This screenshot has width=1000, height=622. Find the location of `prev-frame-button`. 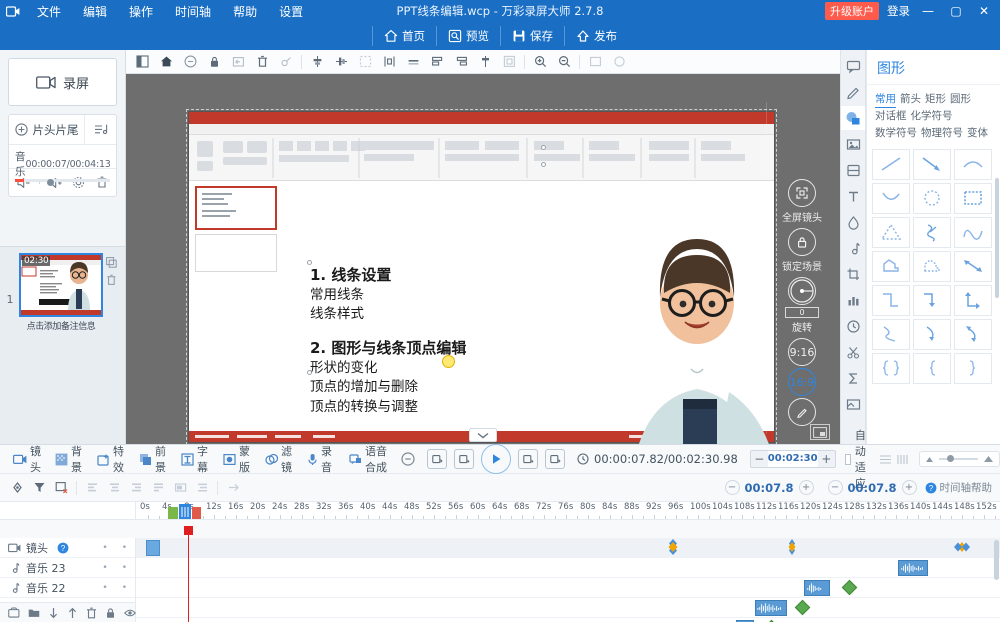

prev-frame-button is located at coordinates (464, 459).